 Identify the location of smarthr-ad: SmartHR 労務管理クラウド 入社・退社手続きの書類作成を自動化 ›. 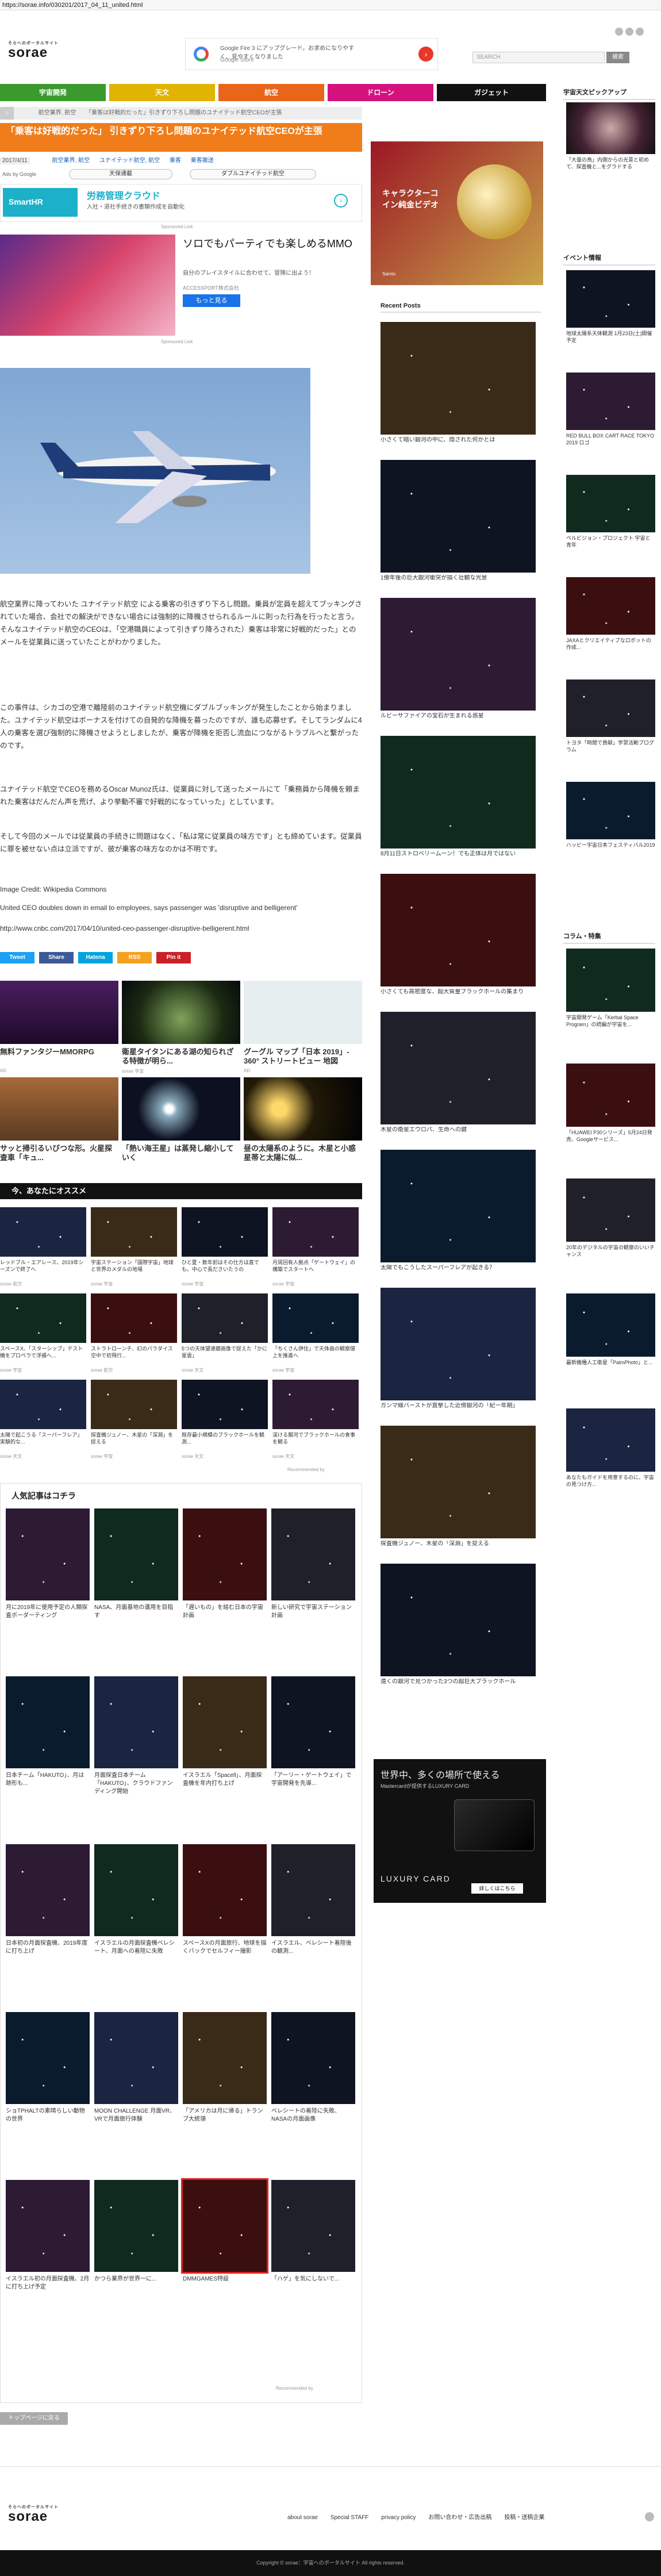
(181, 203).